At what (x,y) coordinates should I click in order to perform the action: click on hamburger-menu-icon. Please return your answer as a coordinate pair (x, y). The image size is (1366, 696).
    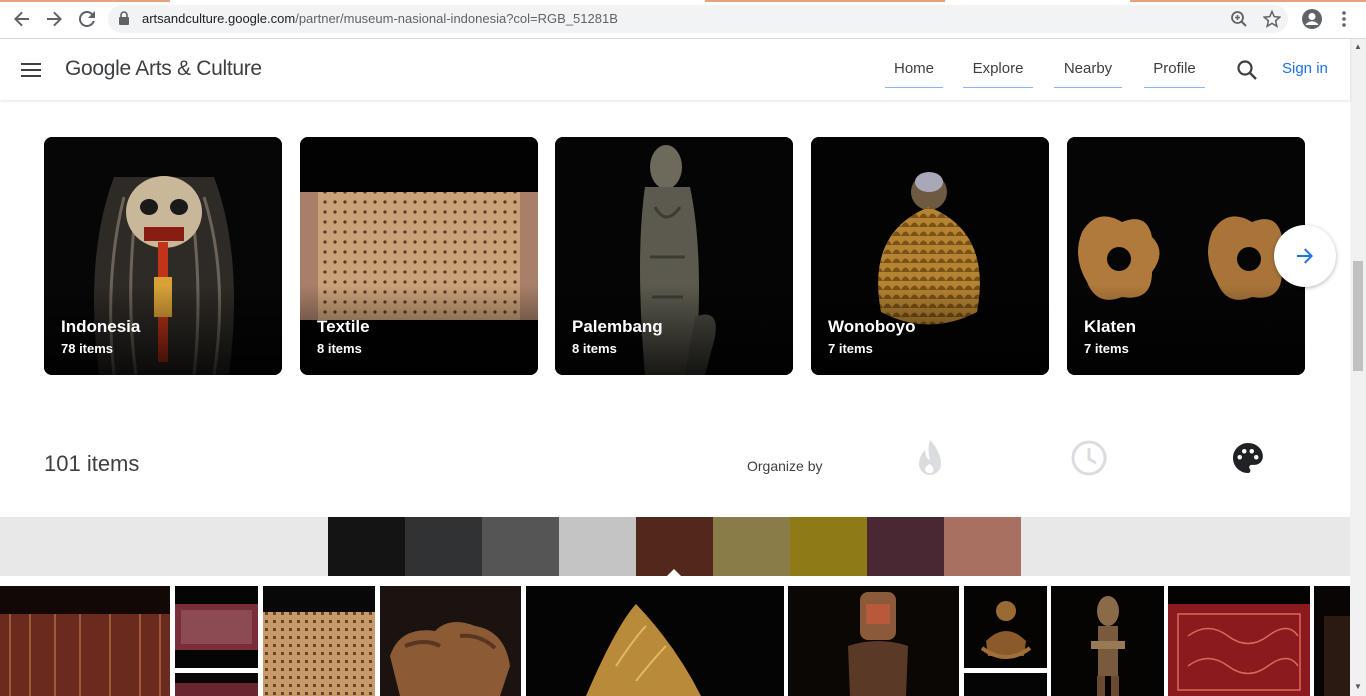
    Looking at the image, I should click on (31, 70).